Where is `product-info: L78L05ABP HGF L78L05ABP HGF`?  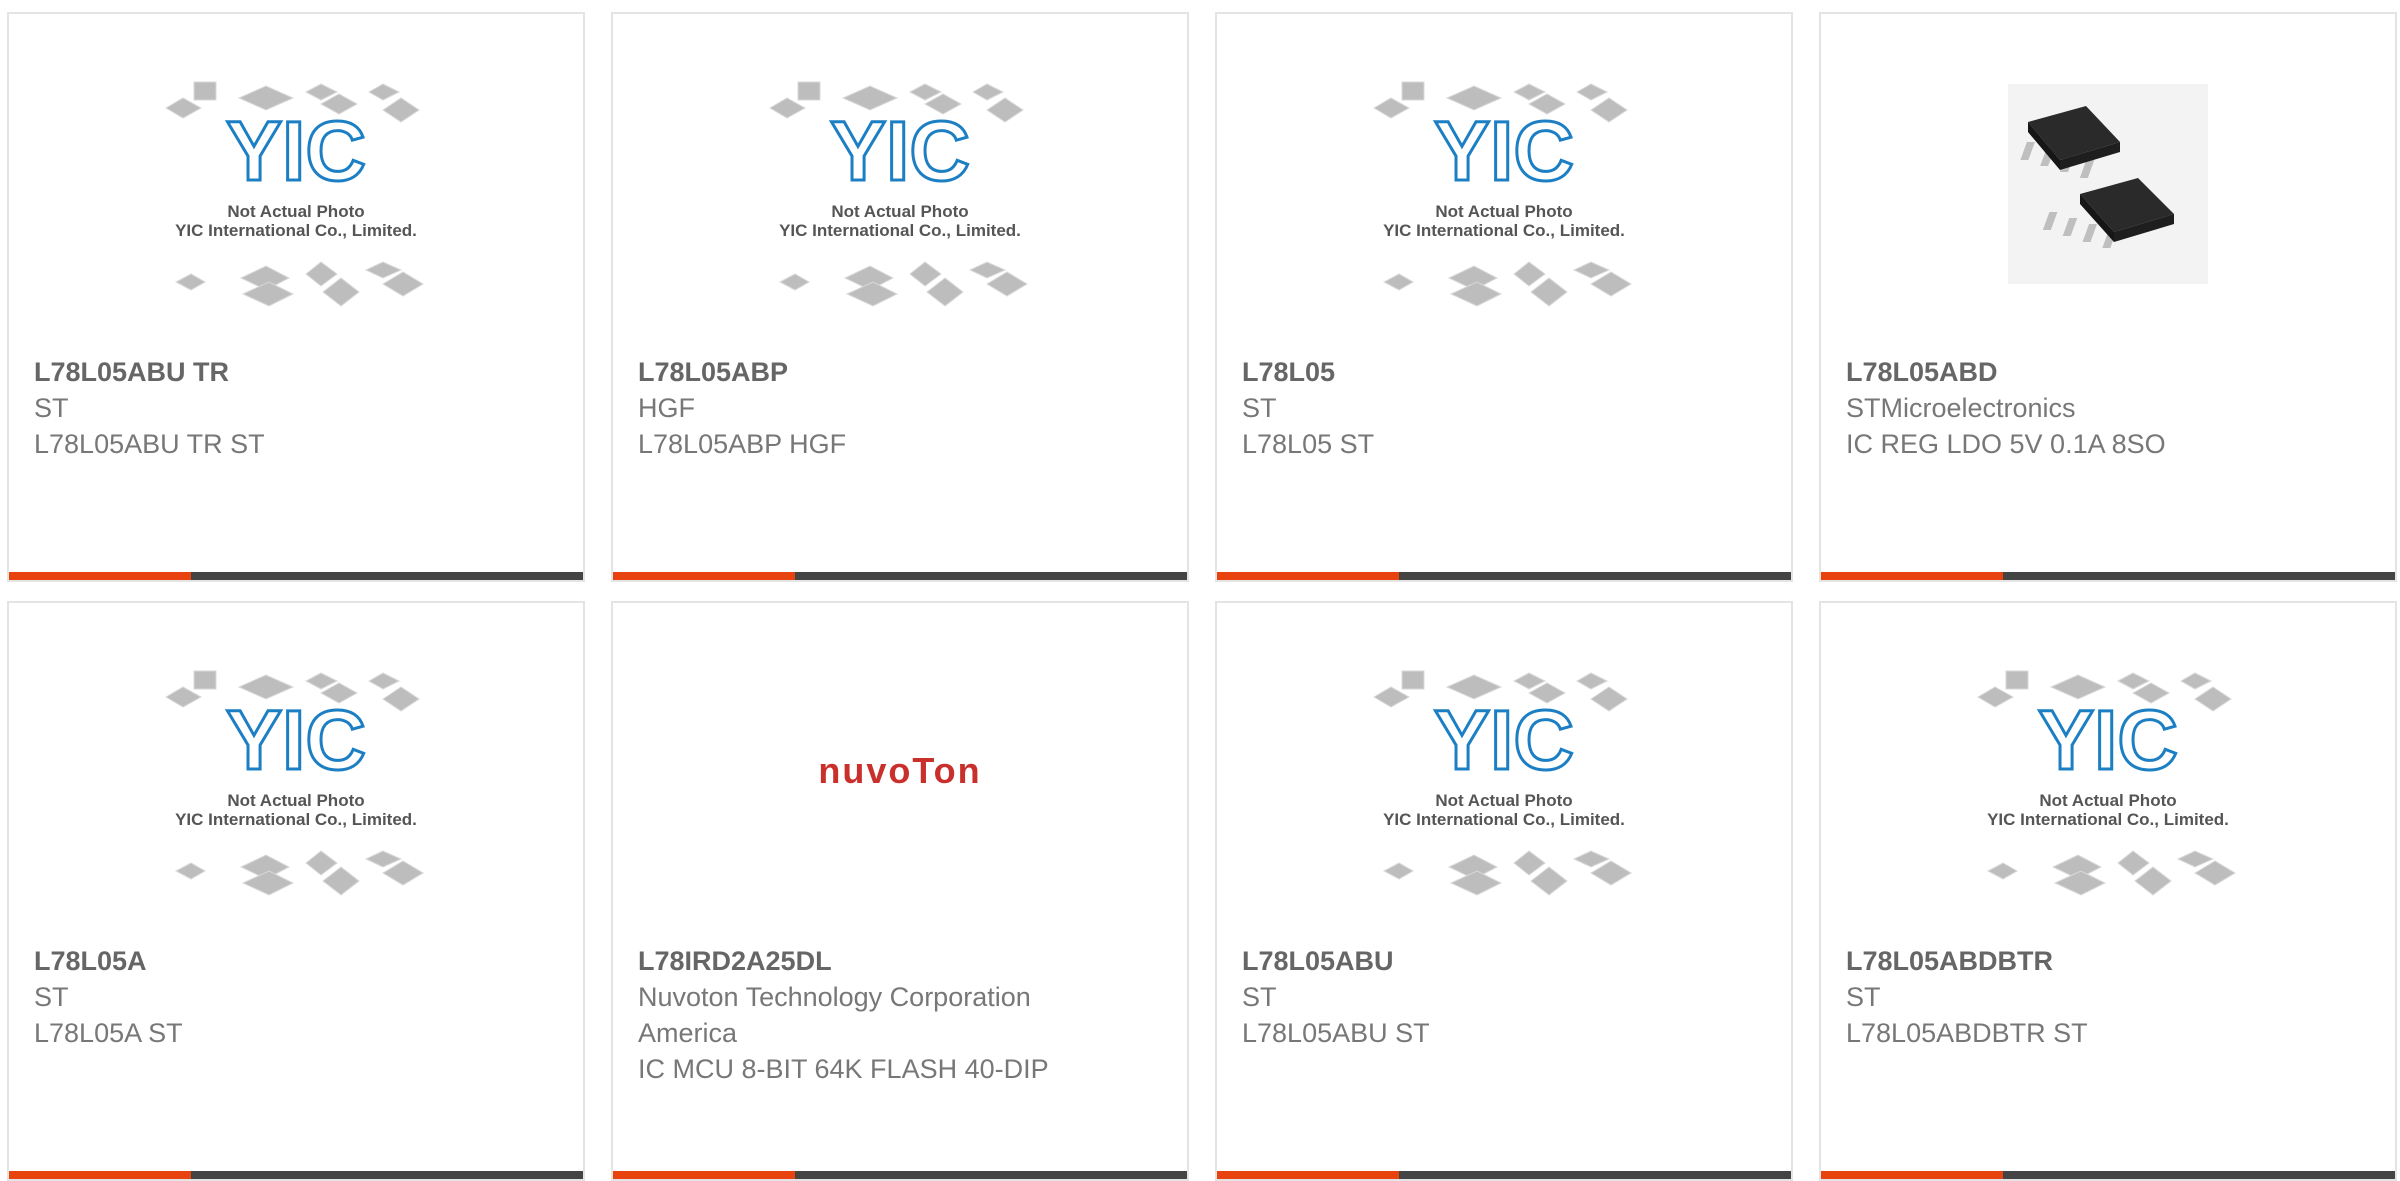
product-info: L78L05ABP HGF L78L05ABP HGF is located at coordinates (858, 408).